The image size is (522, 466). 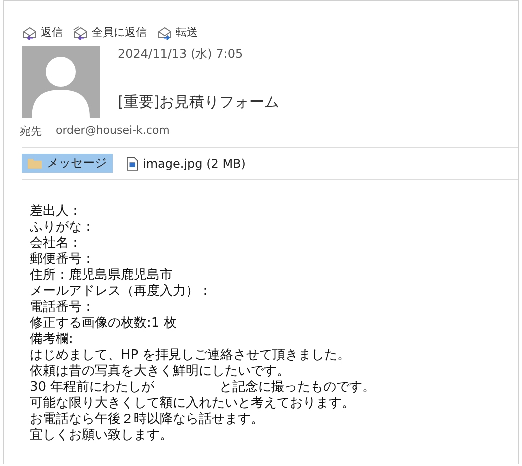 I want to click on message-date: 2024/11/13 (水) 7:05, so click(x=181, y=54).